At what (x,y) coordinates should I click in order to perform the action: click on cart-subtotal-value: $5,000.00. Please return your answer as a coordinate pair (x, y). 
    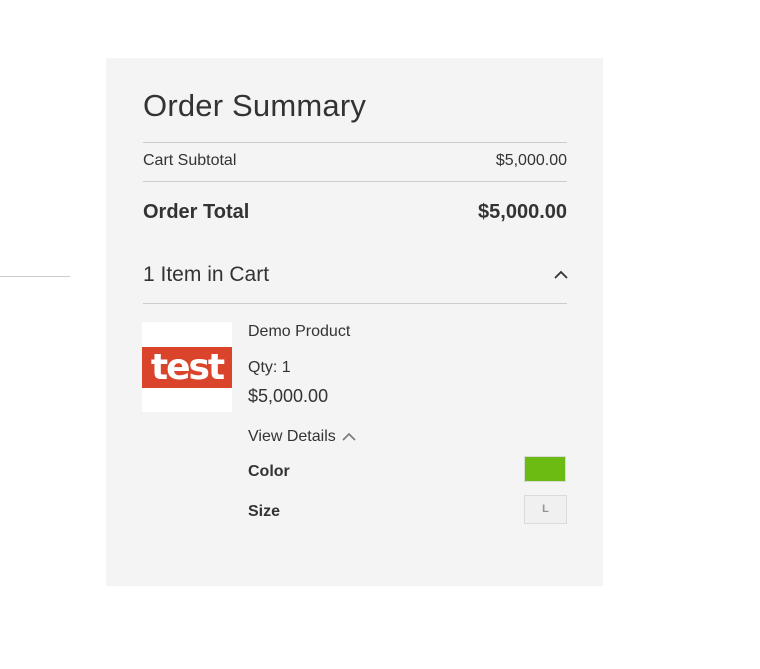
    Looking at the image, I should click on (531, 160).